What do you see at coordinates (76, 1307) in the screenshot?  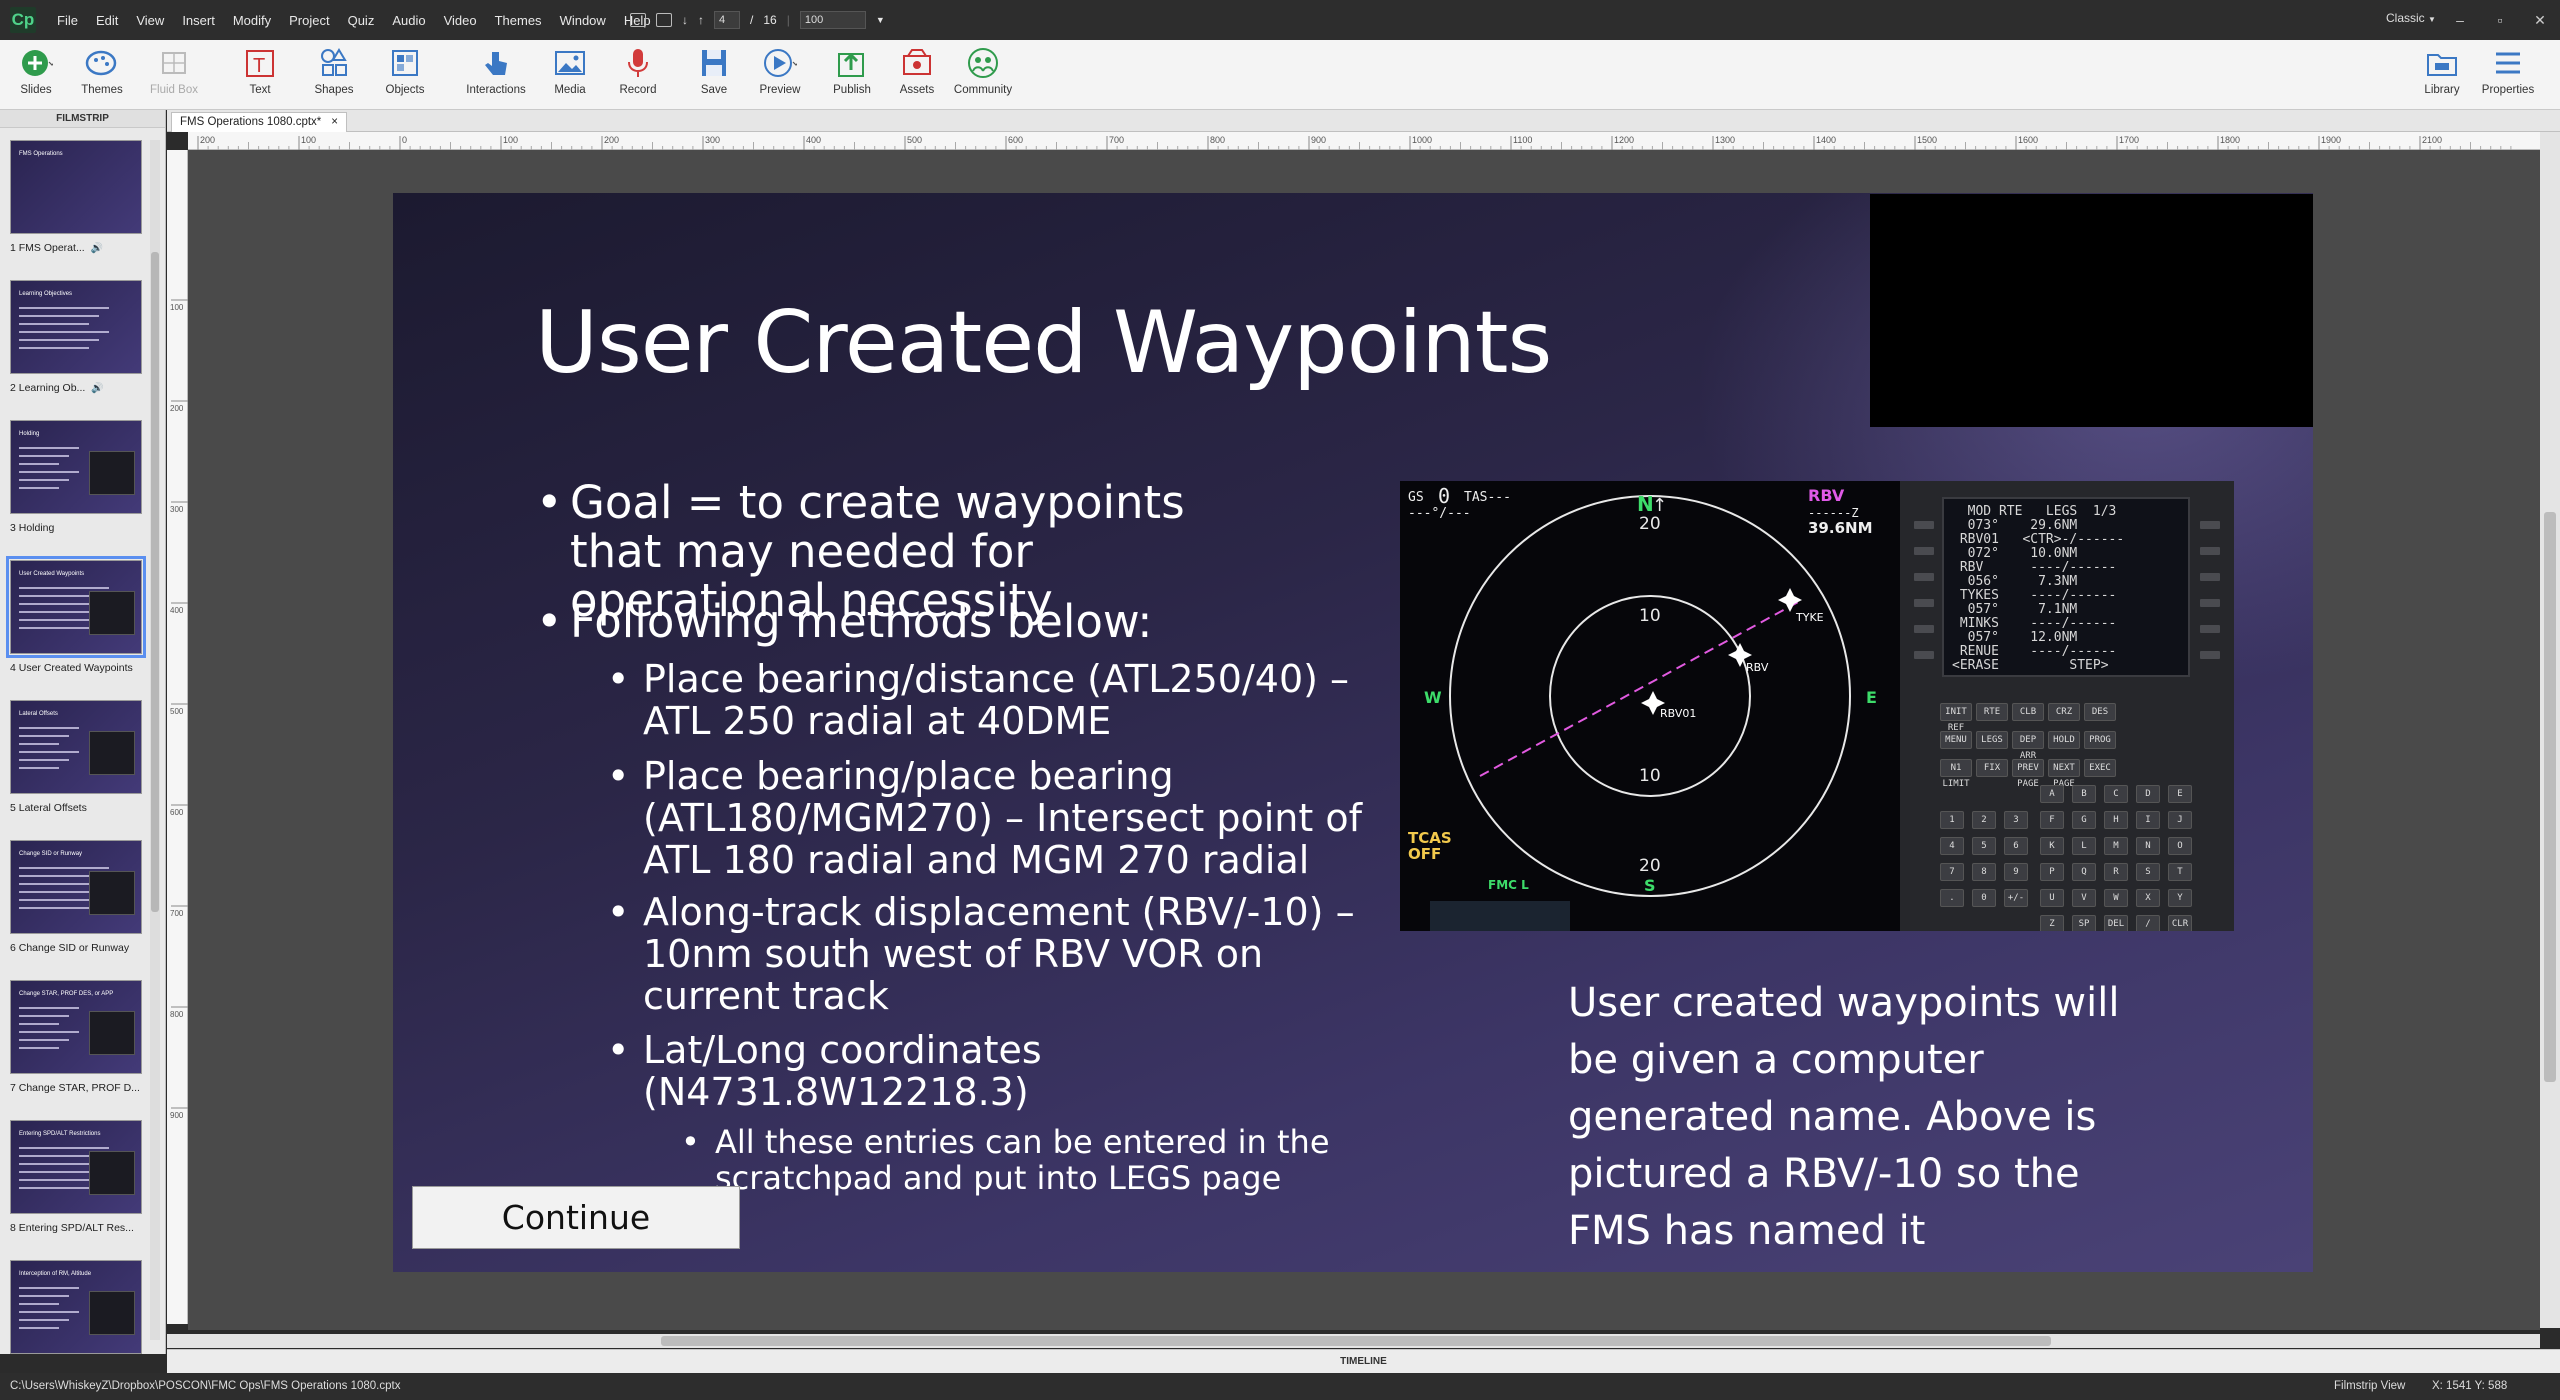 I see `filmstrip-slide-thumb: Interception of RM, Altitude` at bounding box center [76, 1307].